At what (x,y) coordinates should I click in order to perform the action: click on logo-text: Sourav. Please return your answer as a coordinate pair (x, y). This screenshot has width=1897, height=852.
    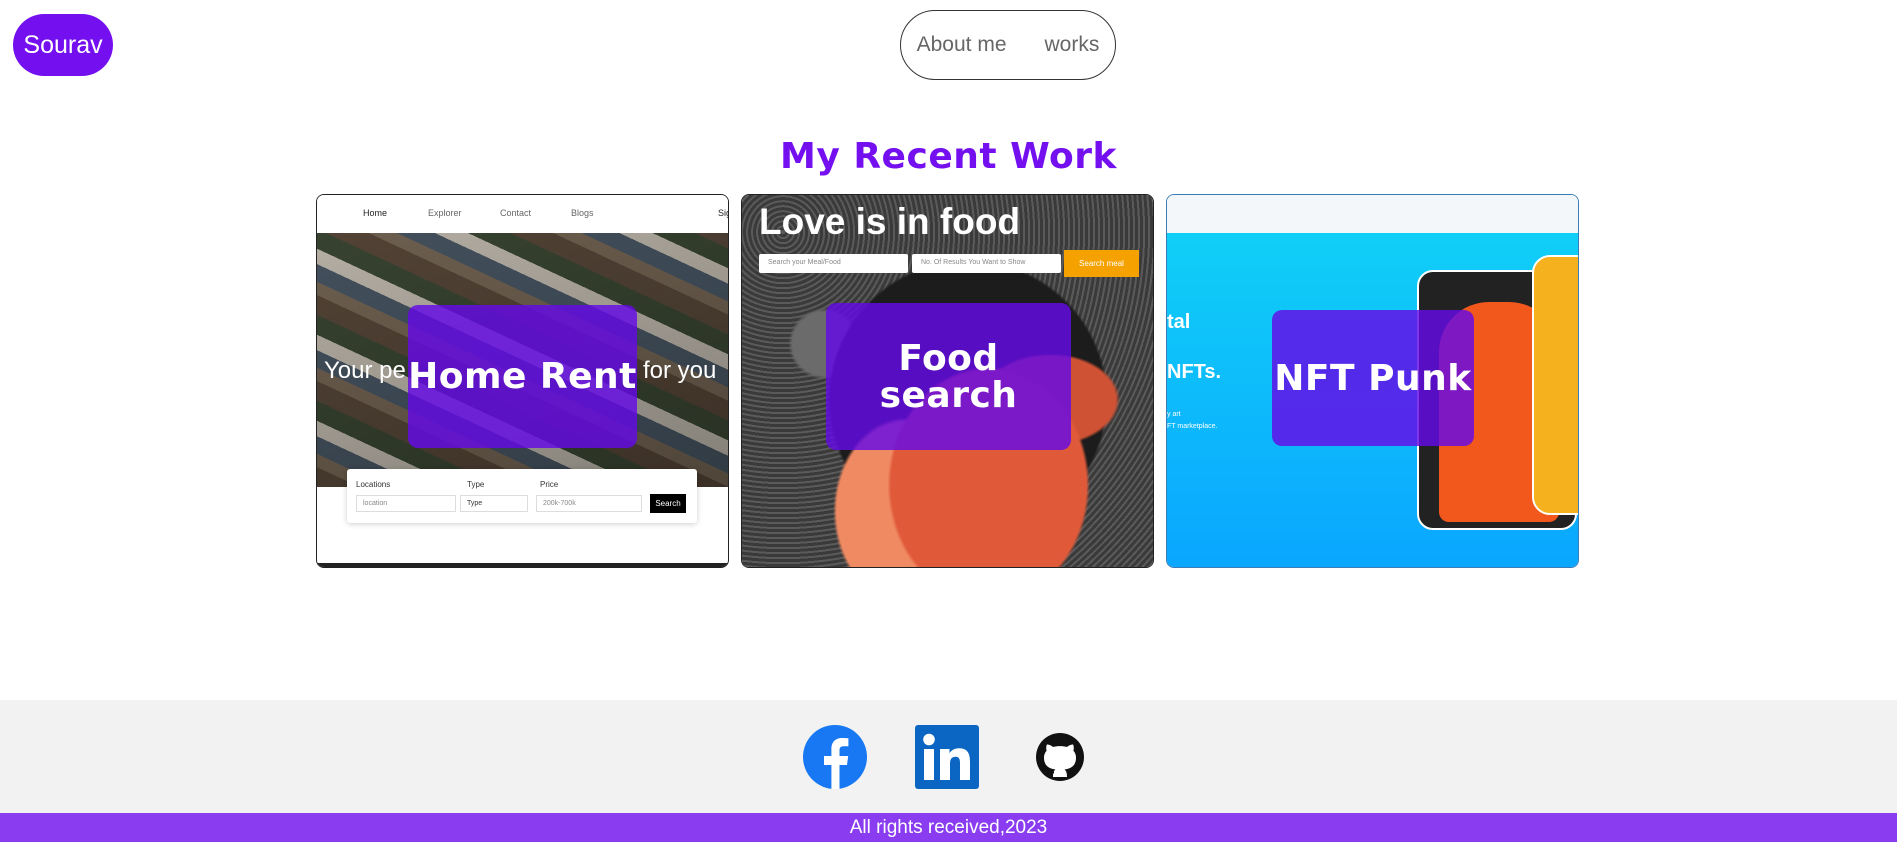
    Looking at the image, I should click on (63, 44).